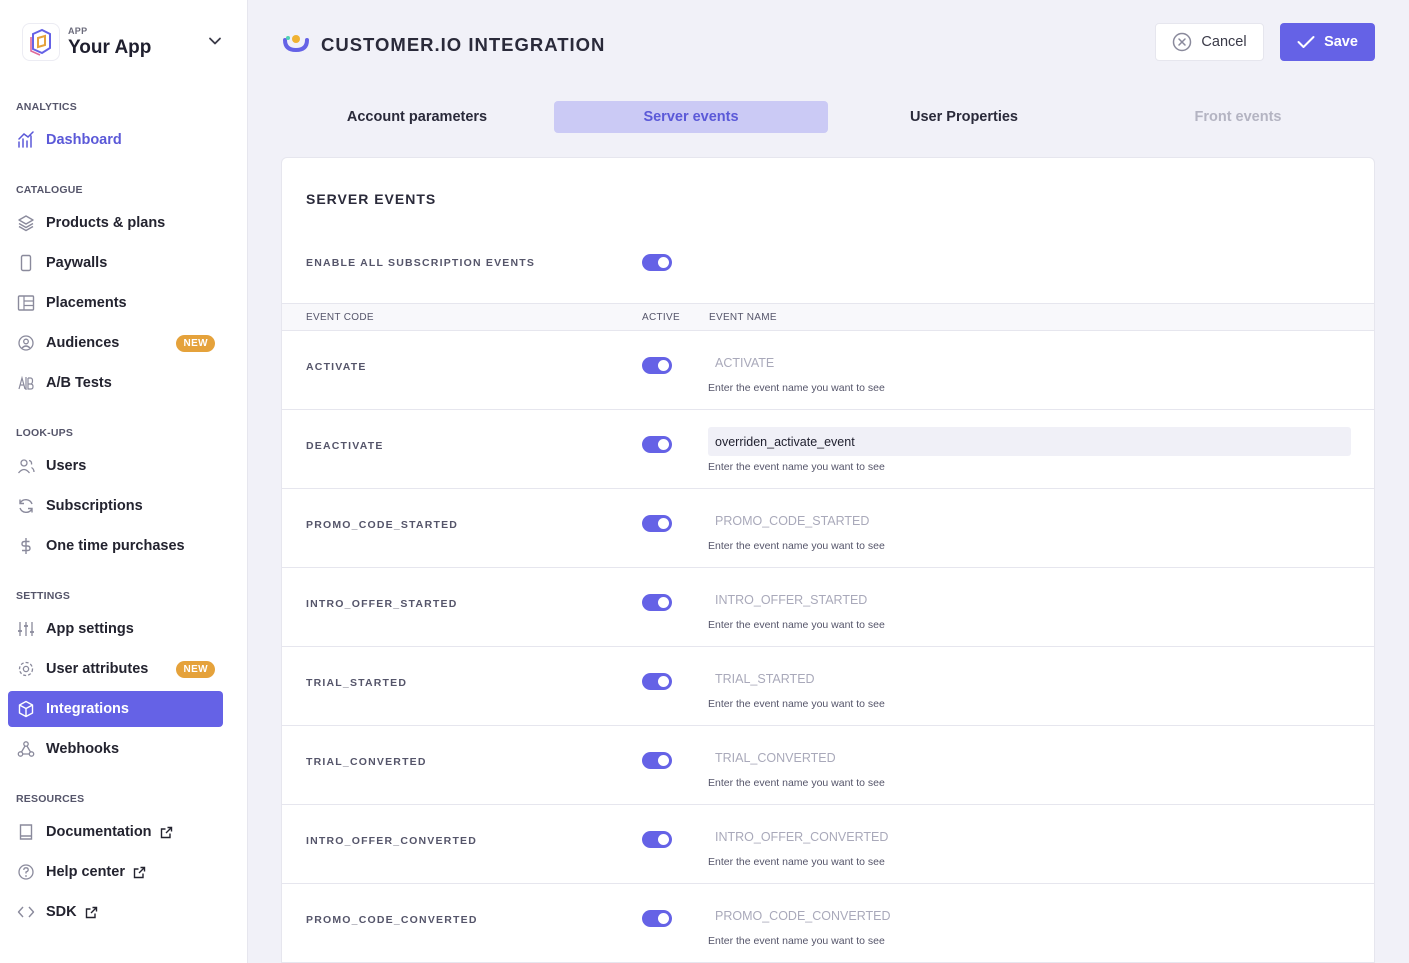  What do you see at coordinates (366, 762) in the screenshot?
I see `event-code: TRIAL_CONVERTED` at bounding box center [366, 762].